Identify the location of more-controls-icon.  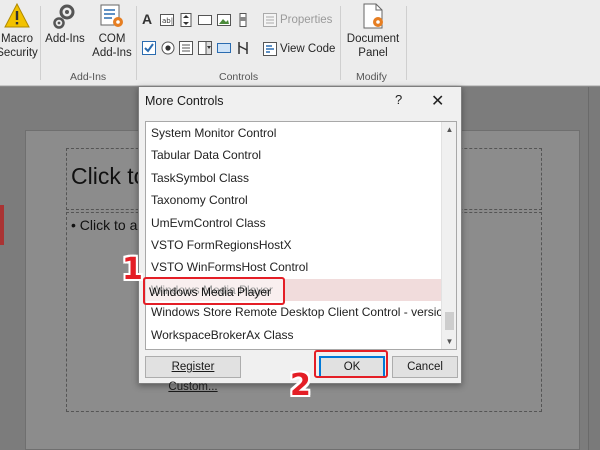
(243, 48).